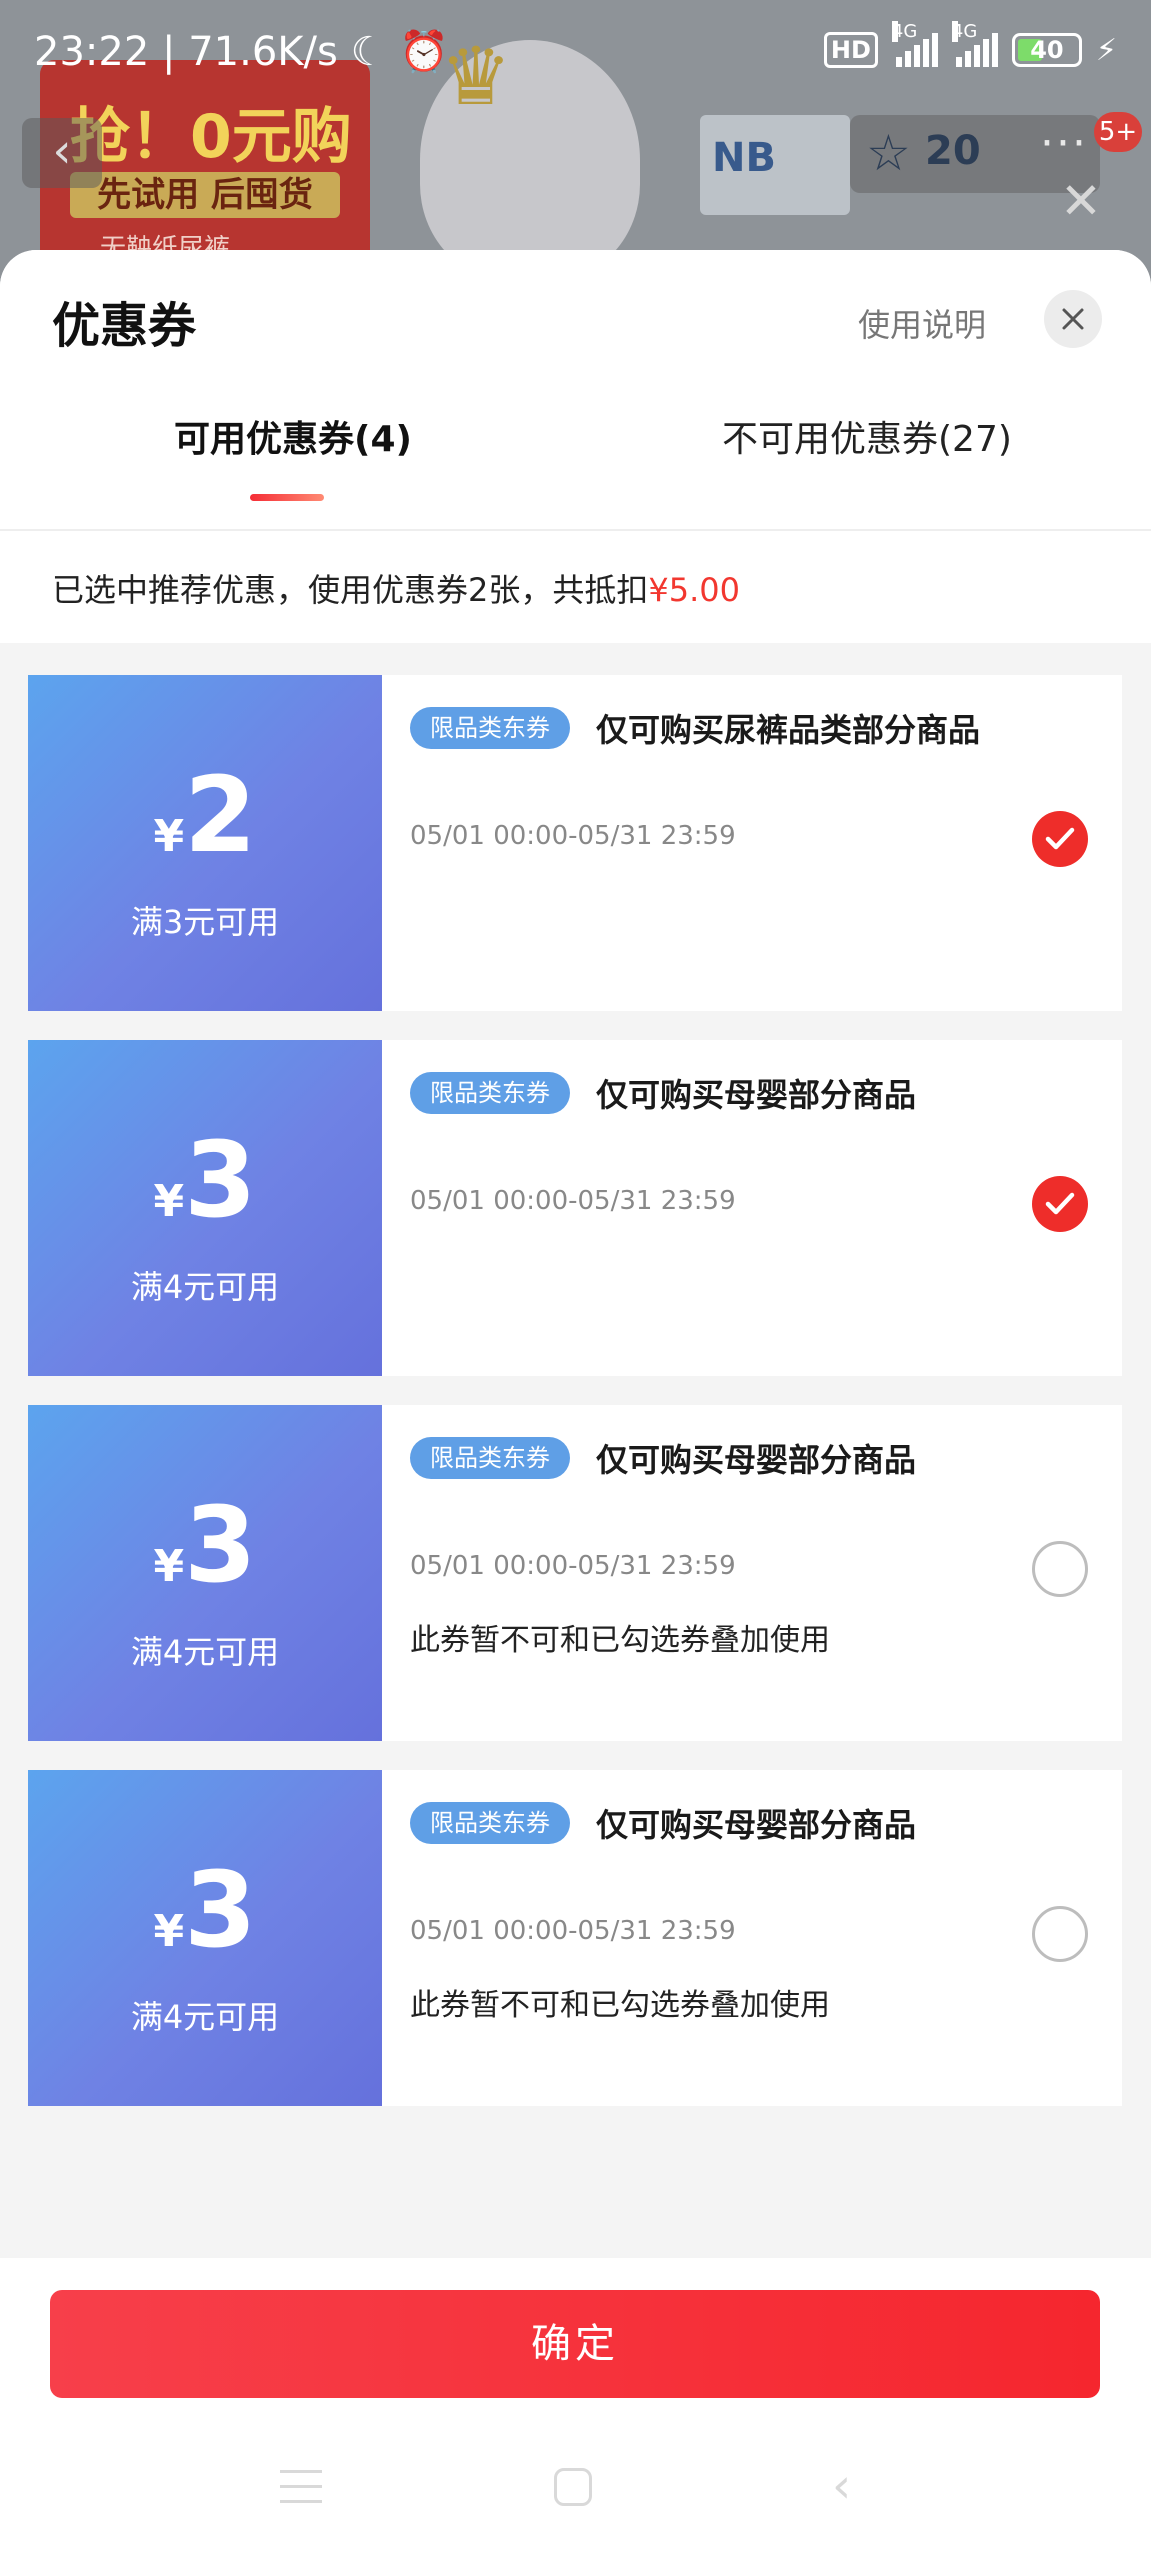 This screenshot has width=1151, height=2560. I want to click on status-bar: 23:22 | 71.6K/s ☾ ⏰ HD 4G 4G 40 ⚡, so click(575, 52).